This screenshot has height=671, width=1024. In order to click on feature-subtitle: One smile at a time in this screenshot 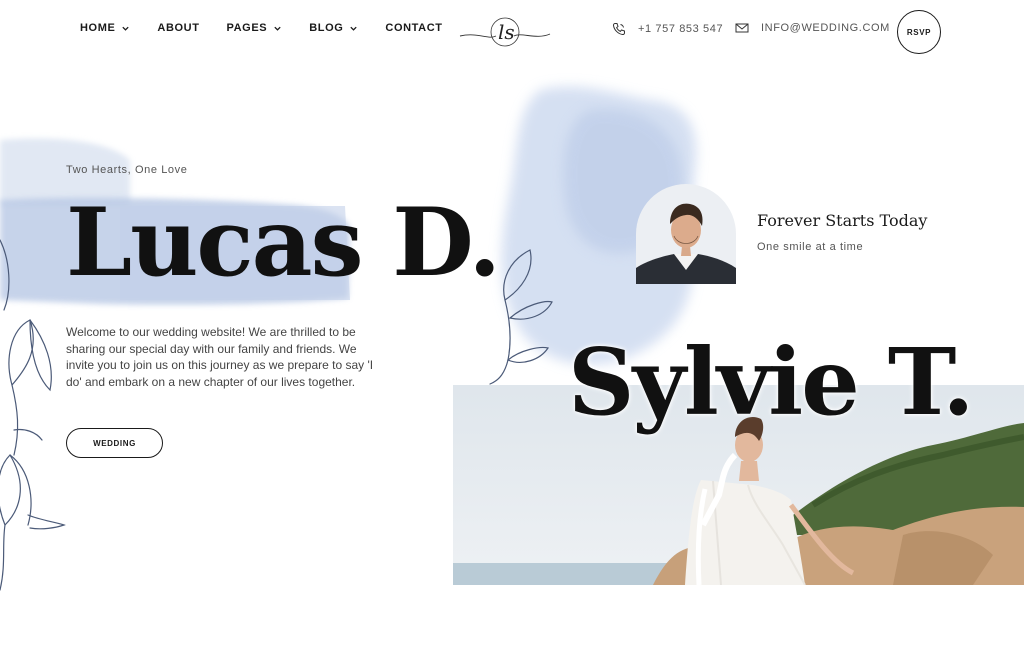, I will do `click(810, 247)`.